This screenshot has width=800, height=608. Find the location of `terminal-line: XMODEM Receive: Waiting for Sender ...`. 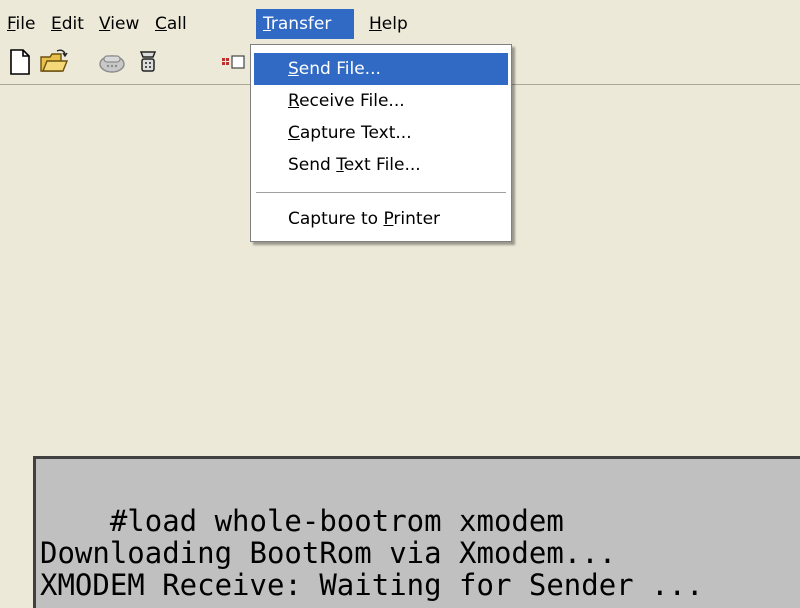

terminal-line: XMODEM Receive: Waiting for Sender ... is located at coordinates (372, 585).